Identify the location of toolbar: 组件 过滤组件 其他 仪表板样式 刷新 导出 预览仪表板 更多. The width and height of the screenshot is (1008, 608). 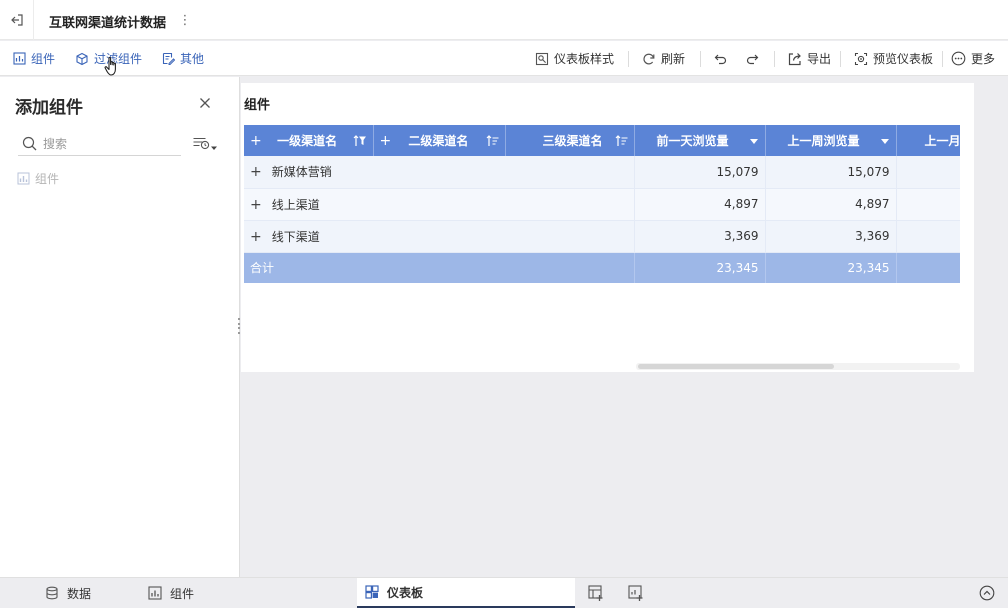
(504, 58).